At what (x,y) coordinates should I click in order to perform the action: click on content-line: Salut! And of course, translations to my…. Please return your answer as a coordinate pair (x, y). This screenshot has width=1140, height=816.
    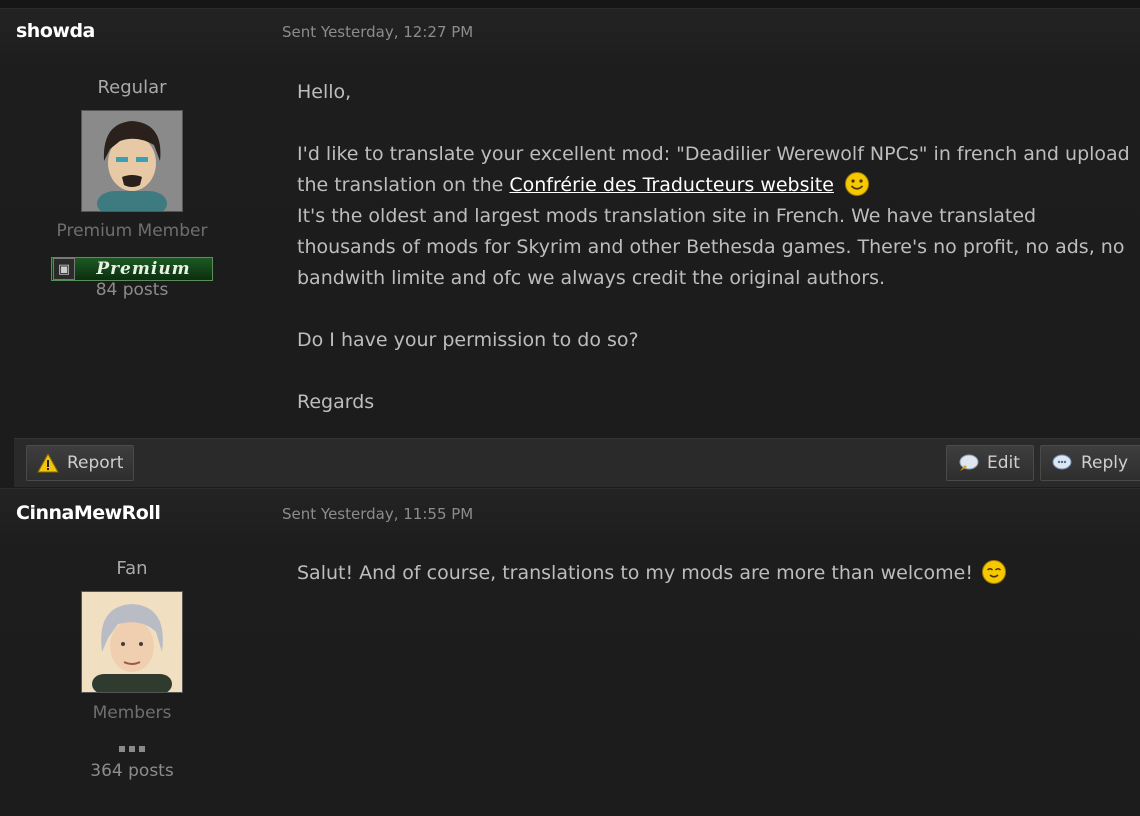
    Looking at the image, I should click on (715, 573).